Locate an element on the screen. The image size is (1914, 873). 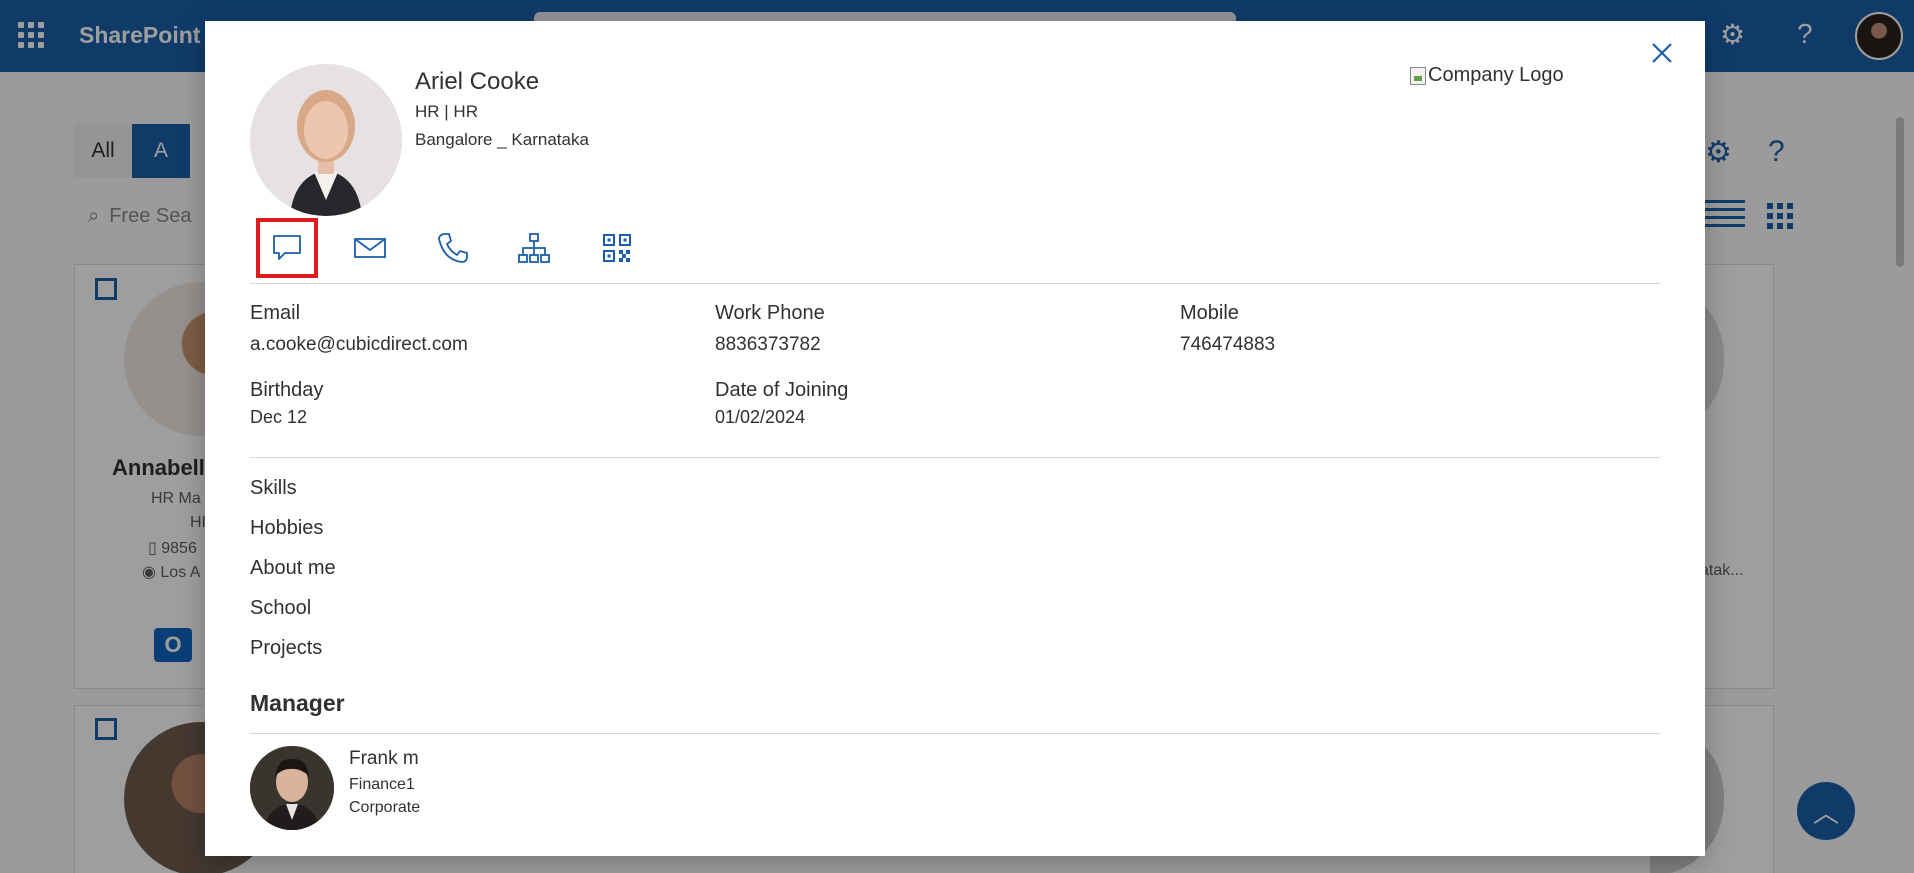
close-button is located at coordinates (1662, 53).